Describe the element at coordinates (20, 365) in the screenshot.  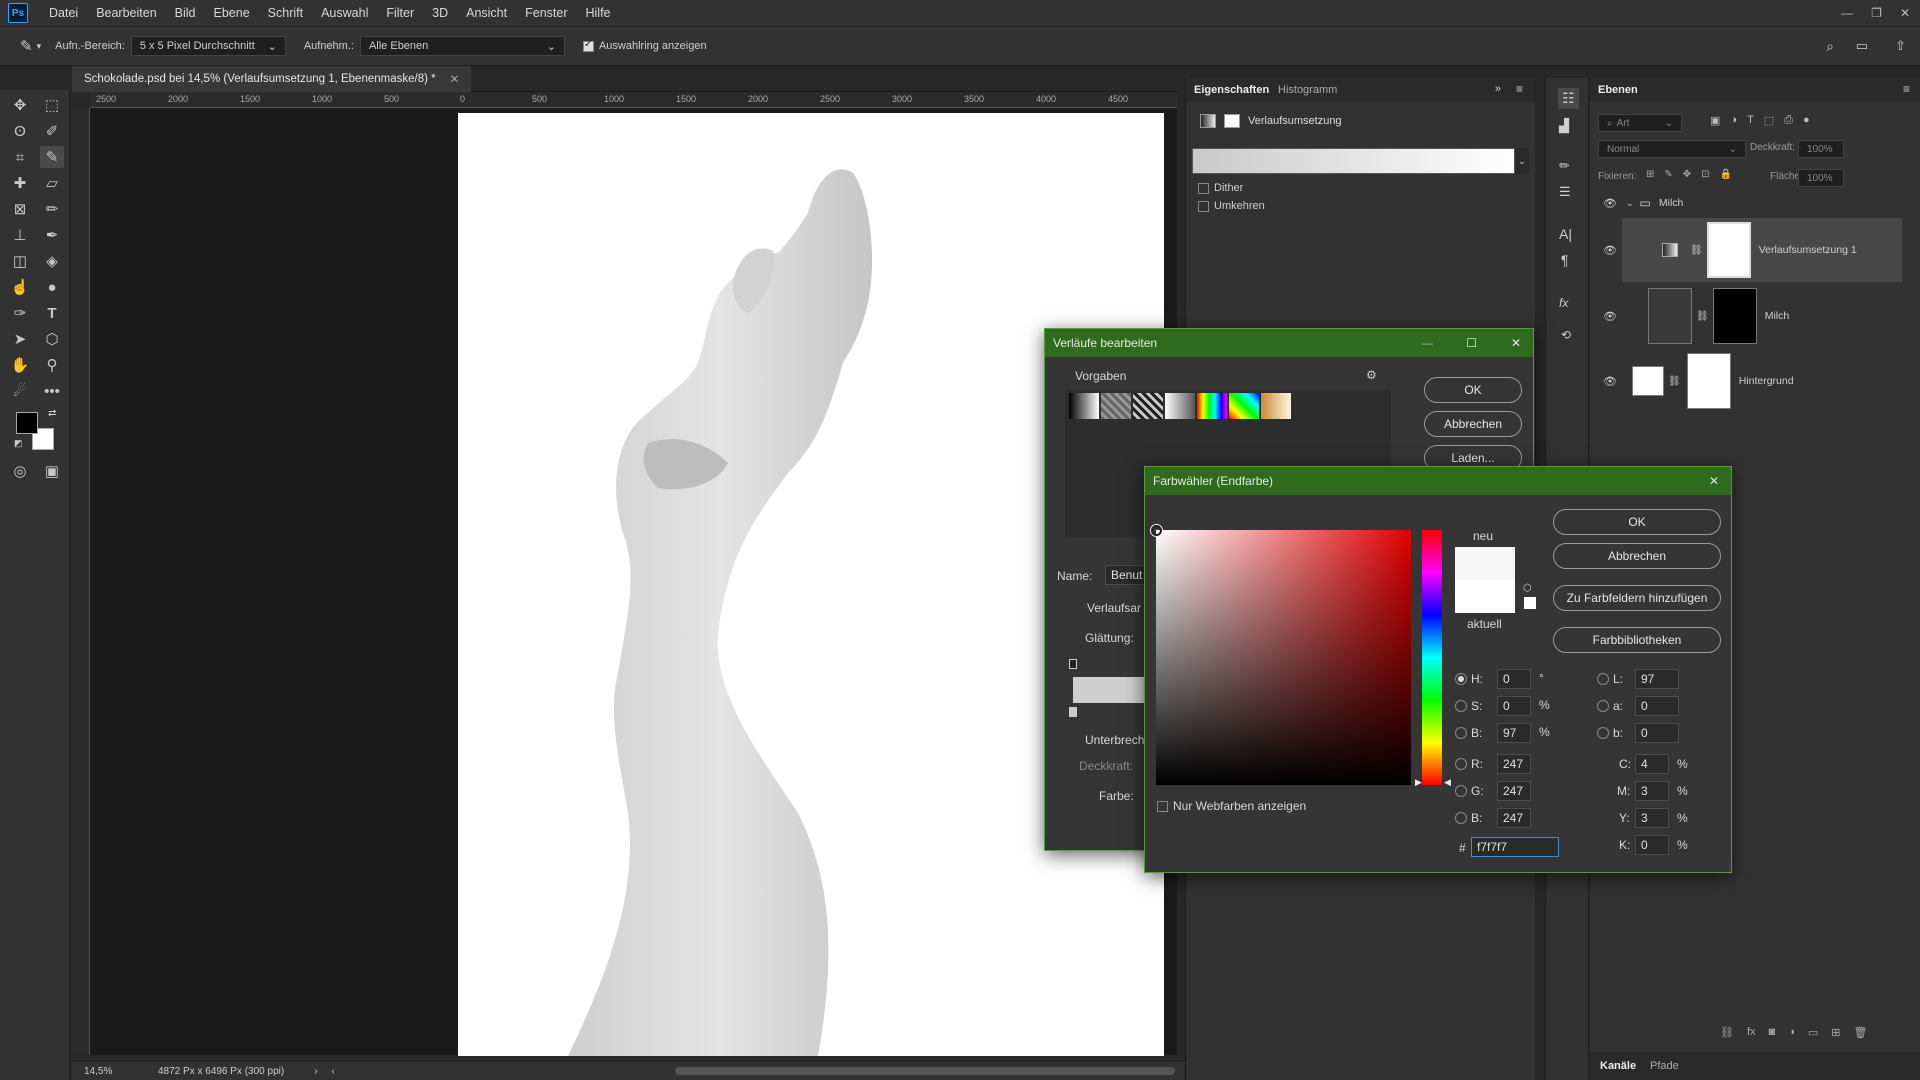
I see `hand-tool-icon: ✋` at that location.